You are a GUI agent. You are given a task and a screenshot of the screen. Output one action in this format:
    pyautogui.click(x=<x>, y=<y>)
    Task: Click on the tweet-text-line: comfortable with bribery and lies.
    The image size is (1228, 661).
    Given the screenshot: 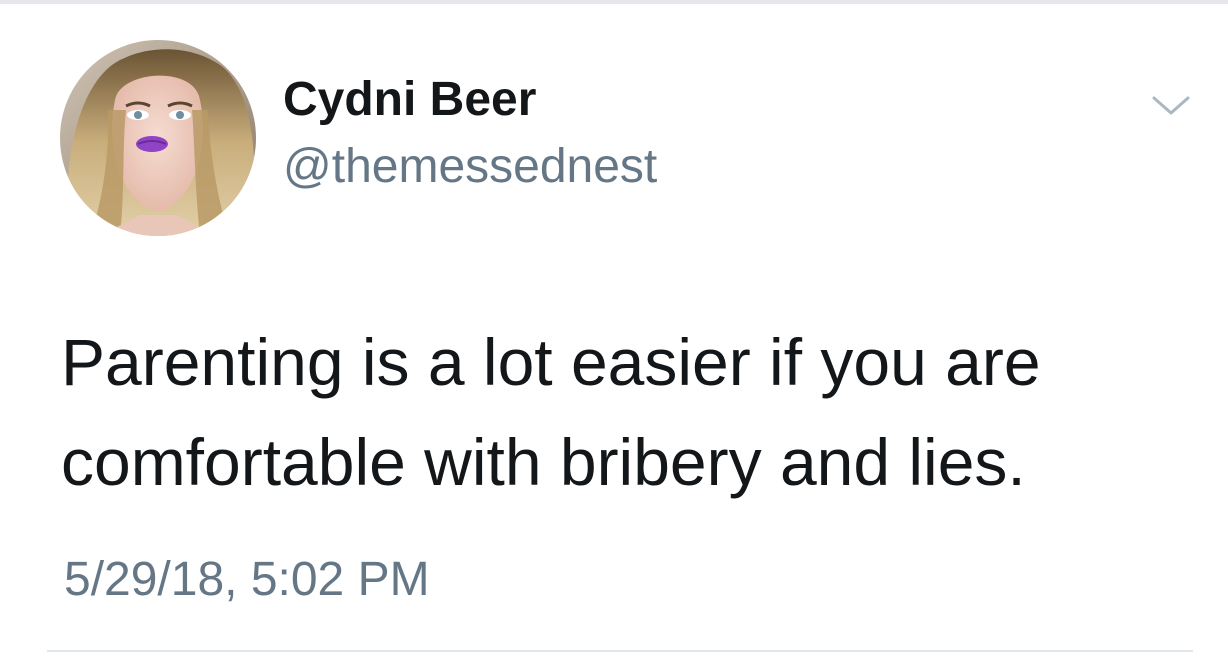 What is the action you would take?
    pyautogui.click(x=543, y=462)
    